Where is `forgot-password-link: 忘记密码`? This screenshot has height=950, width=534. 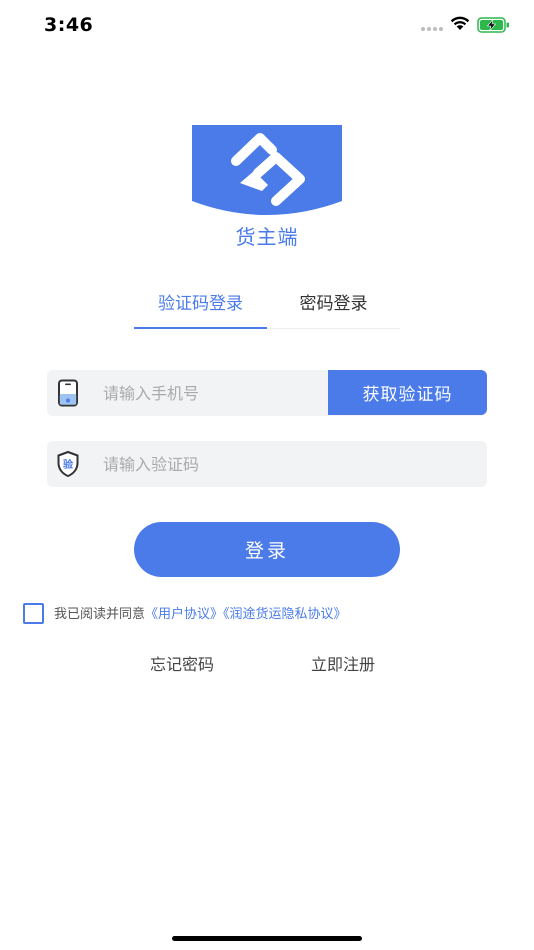
forgot-password-link: 忘记密码 is located at coordinates (182, 663).